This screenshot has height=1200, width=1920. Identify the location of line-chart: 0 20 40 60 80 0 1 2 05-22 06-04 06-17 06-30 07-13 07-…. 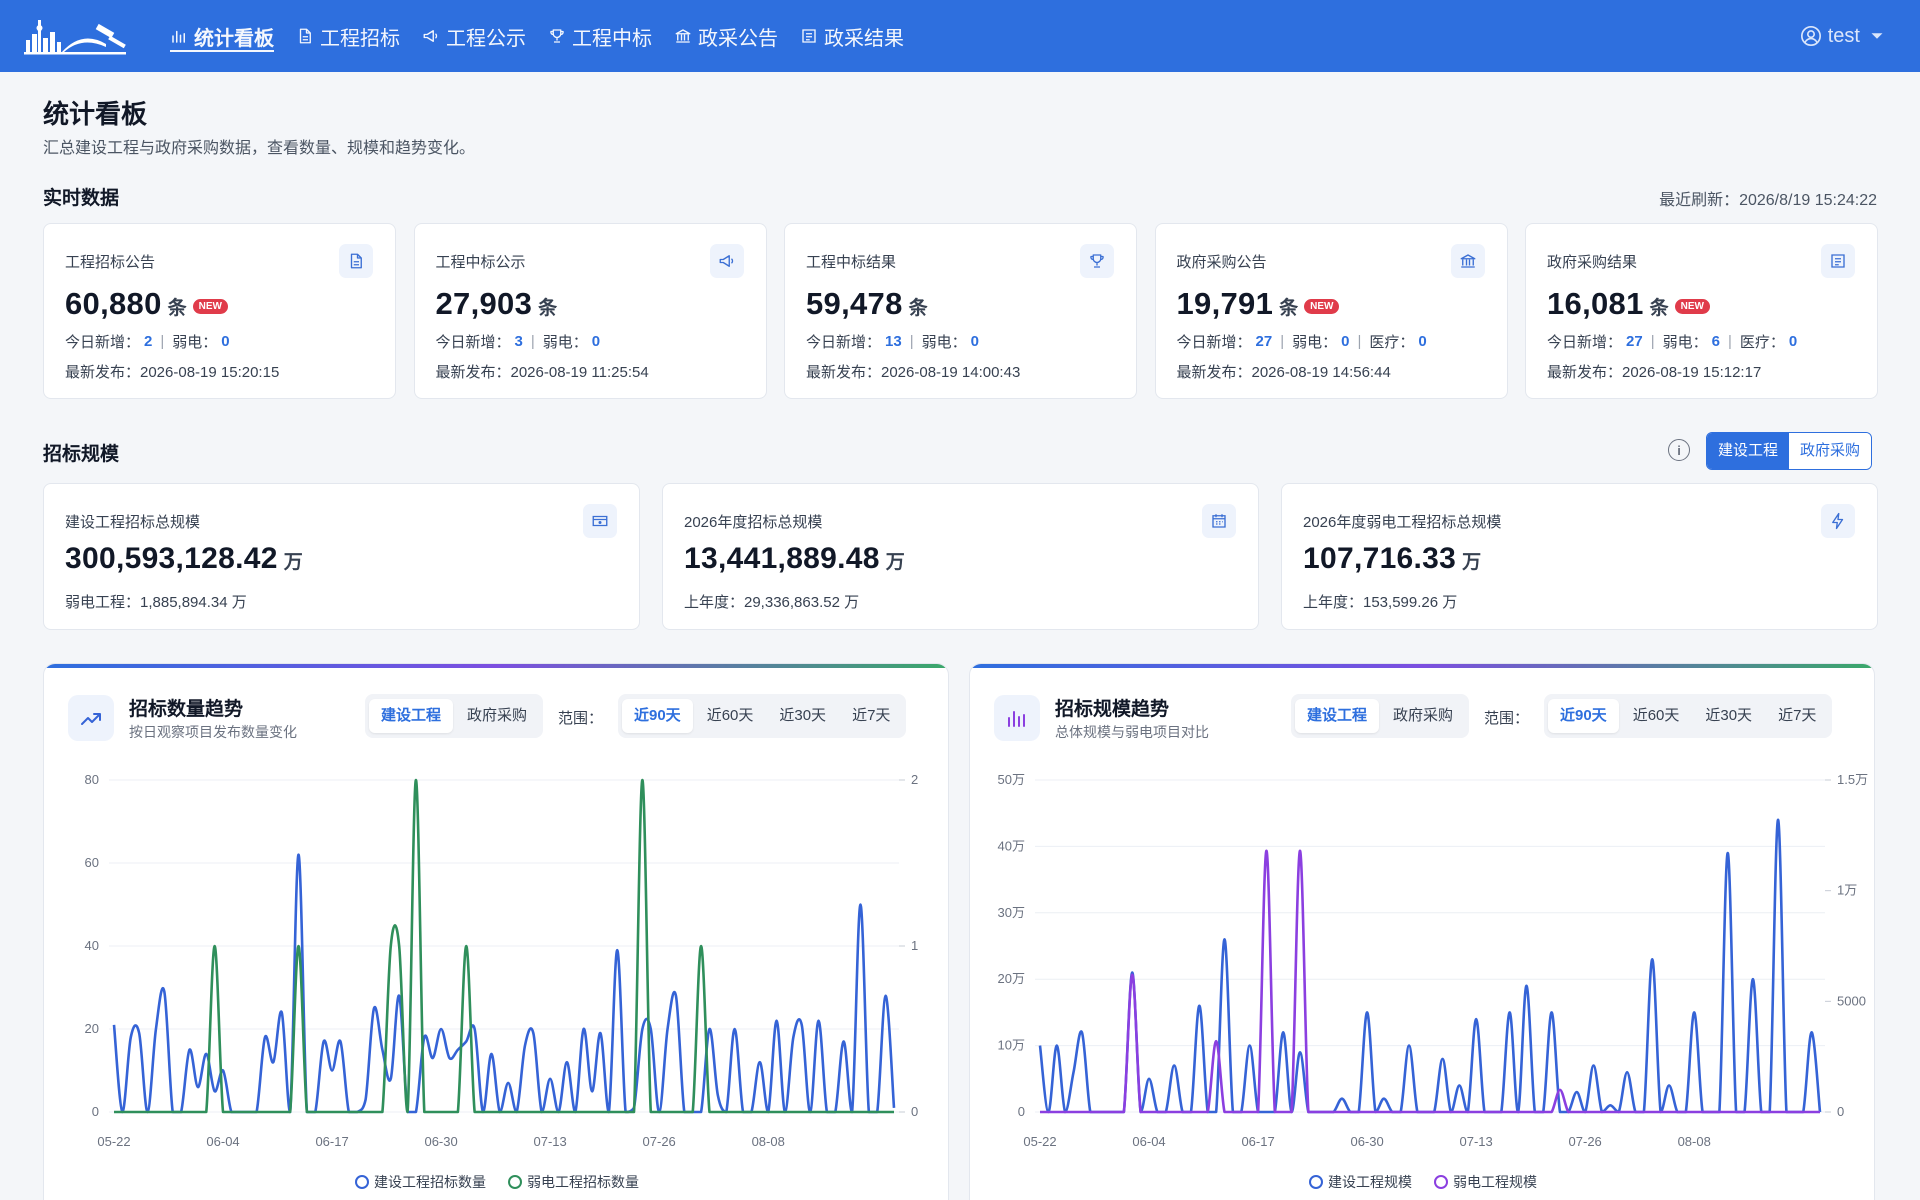
(502, 960).